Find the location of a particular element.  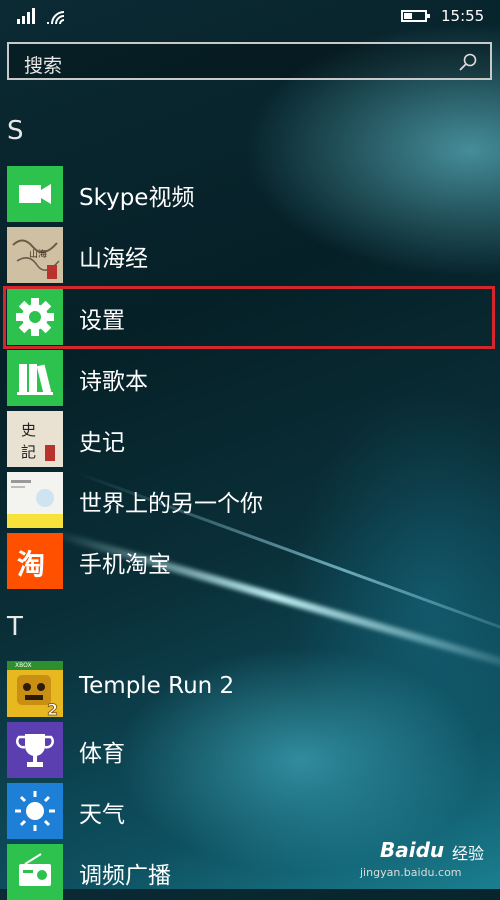

books-icon is located at coordinates (35, 378).